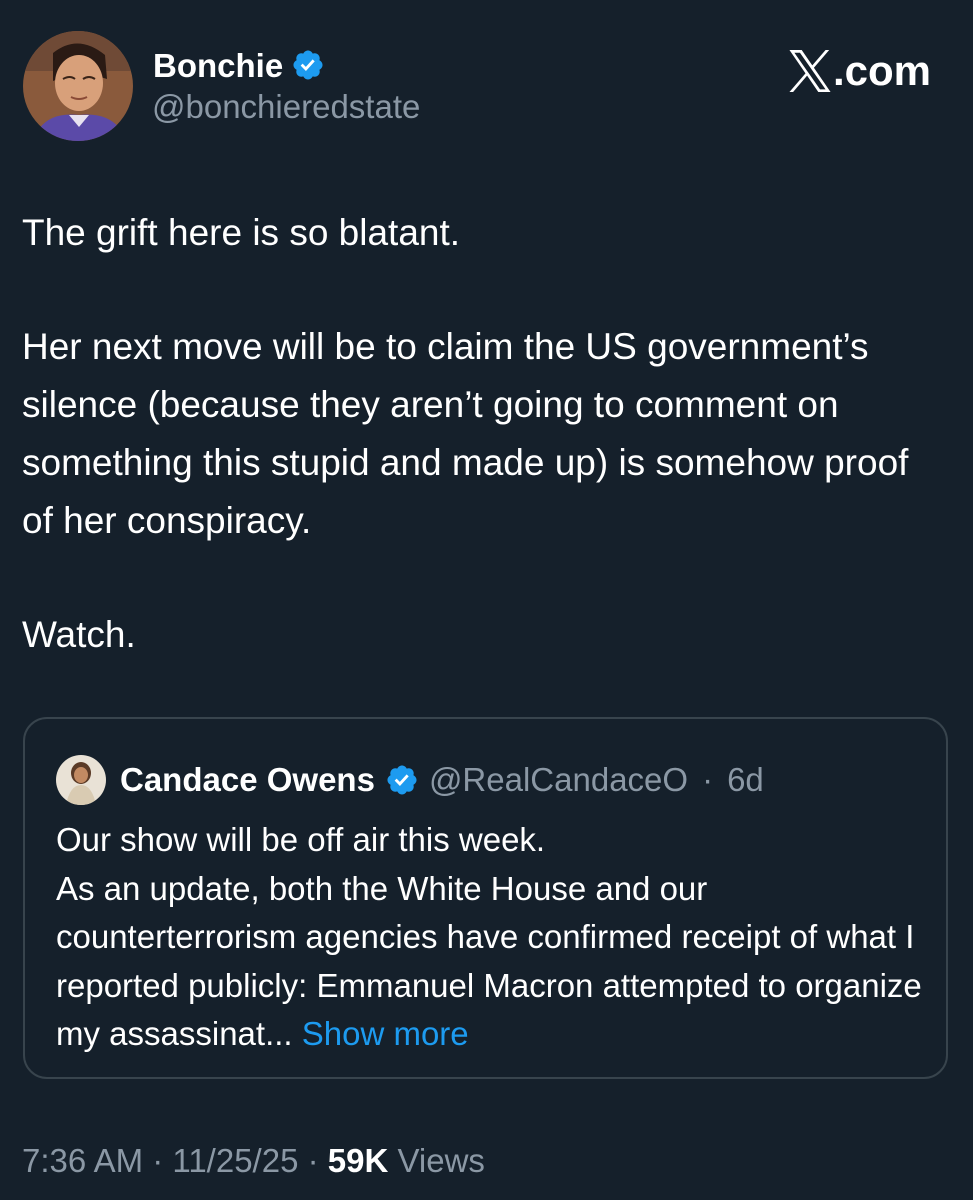 The image size is (973, 1200). What do you see at coordinates (358, 1160) in the screenshot?
I see `views-count: 59K` at bounding box center [358, 1160].